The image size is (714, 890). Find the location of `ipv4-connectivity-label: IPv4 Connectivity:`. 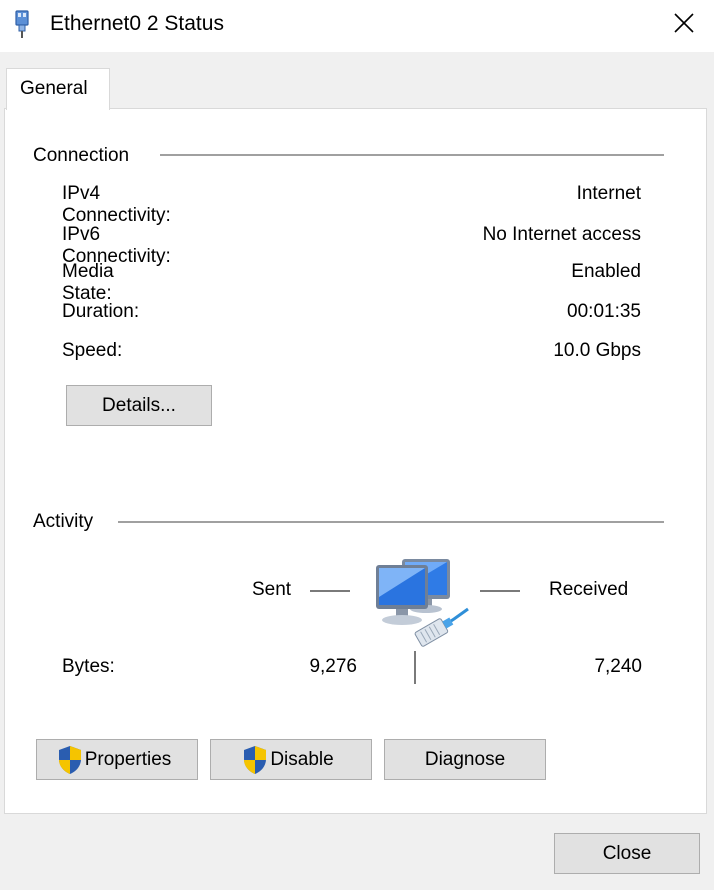

ipv4-connectivity-label: IPv4 Connectivity: is located at coordinates (116, 204).